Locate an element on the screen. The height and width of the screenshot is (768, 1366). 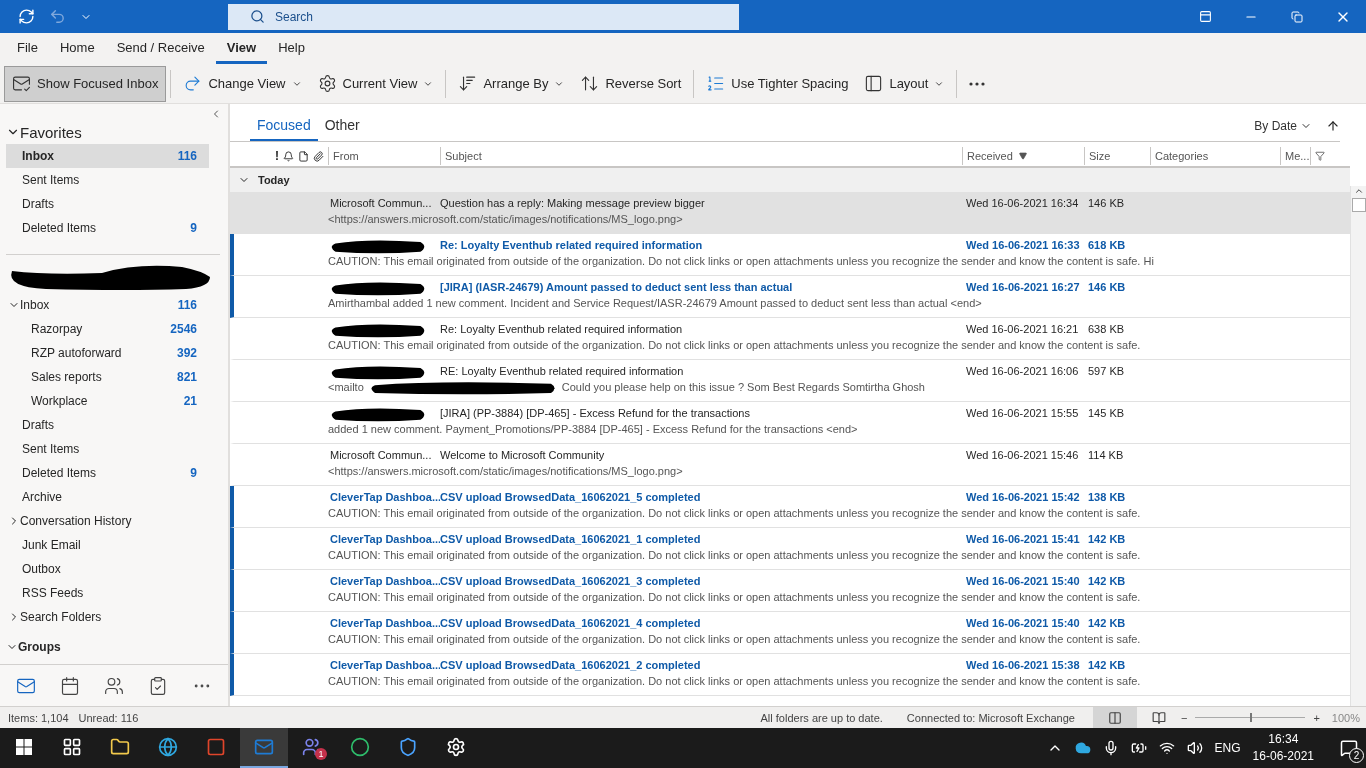
inbox-check-icon is located at coordinates (21, 83).